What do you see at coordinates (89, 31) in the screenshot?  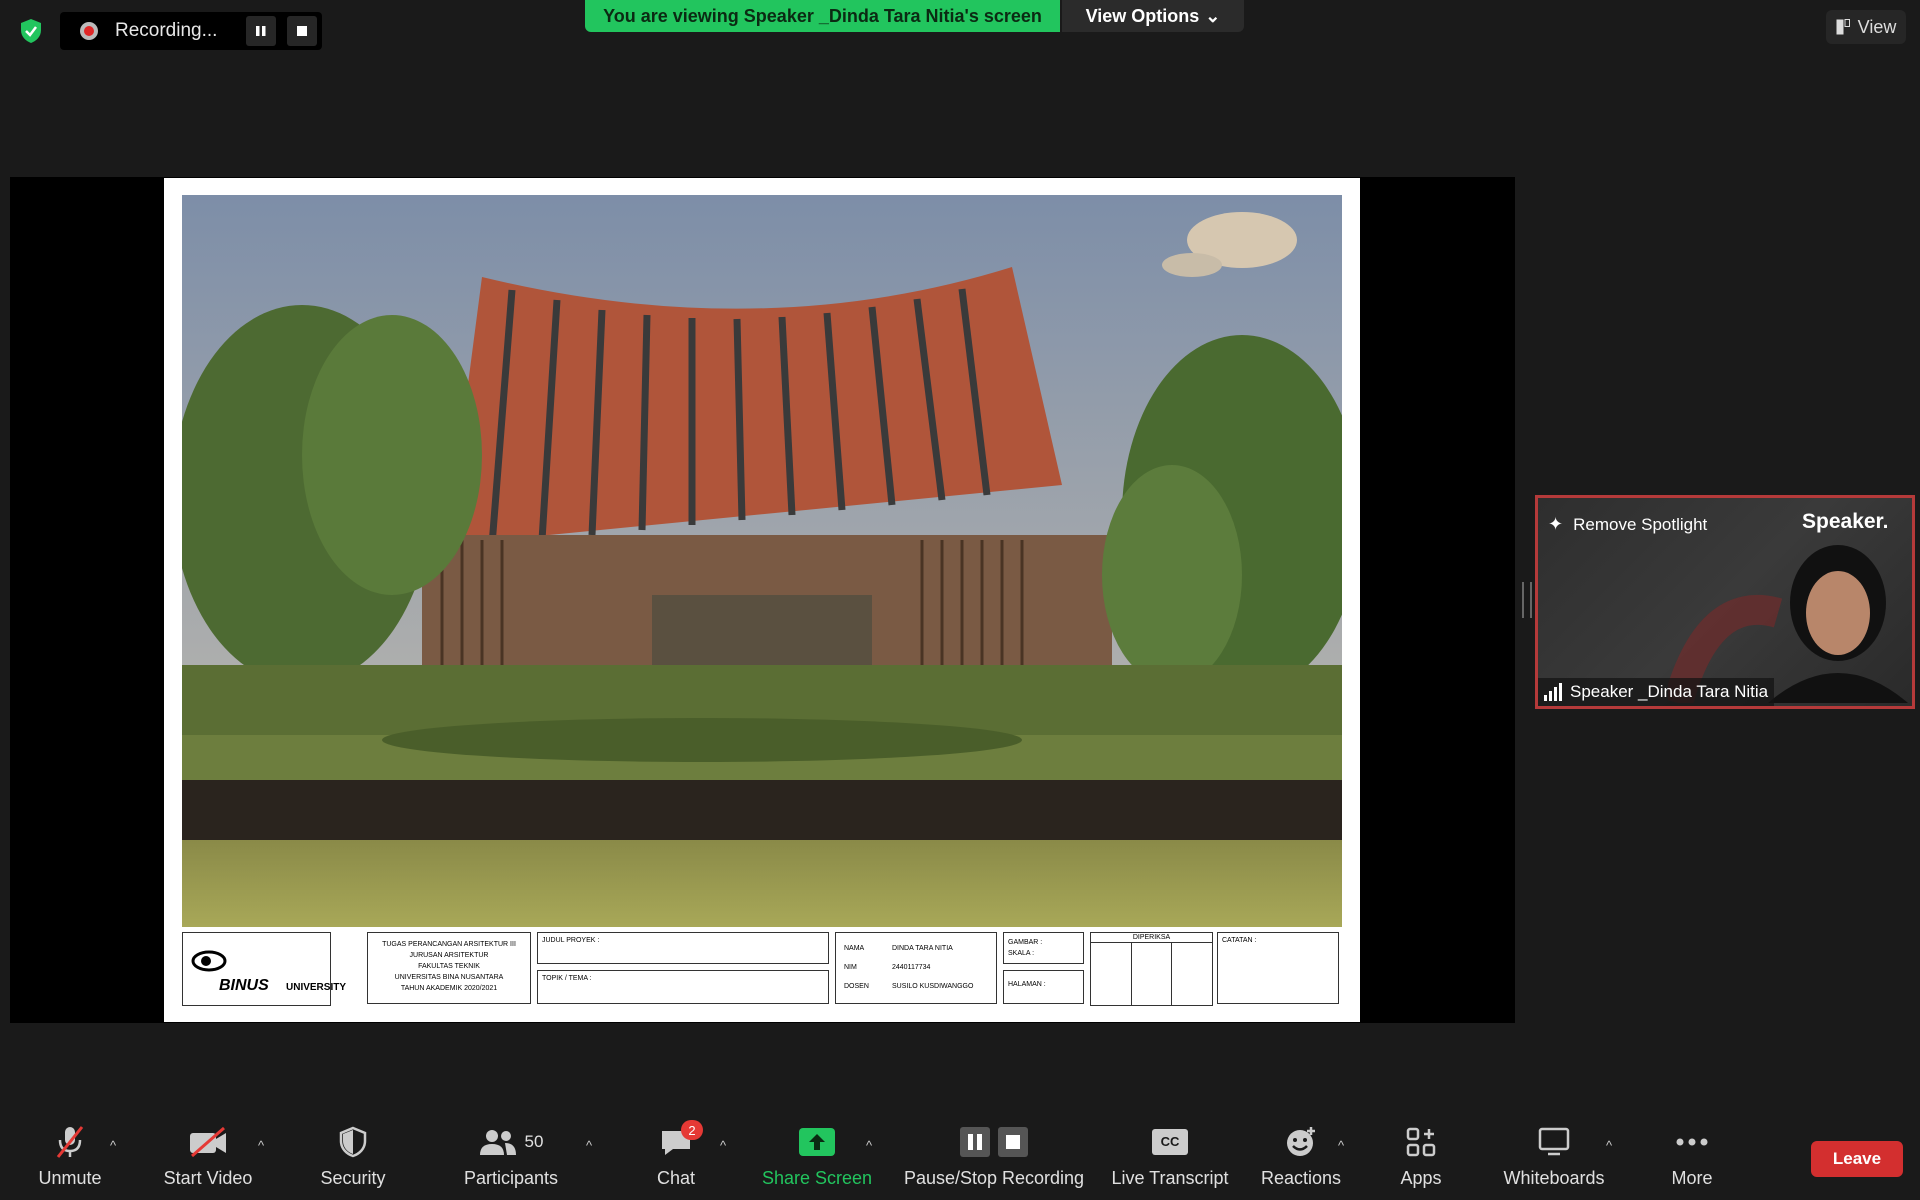 I see `record-icon` at bounding box center [89, 31].